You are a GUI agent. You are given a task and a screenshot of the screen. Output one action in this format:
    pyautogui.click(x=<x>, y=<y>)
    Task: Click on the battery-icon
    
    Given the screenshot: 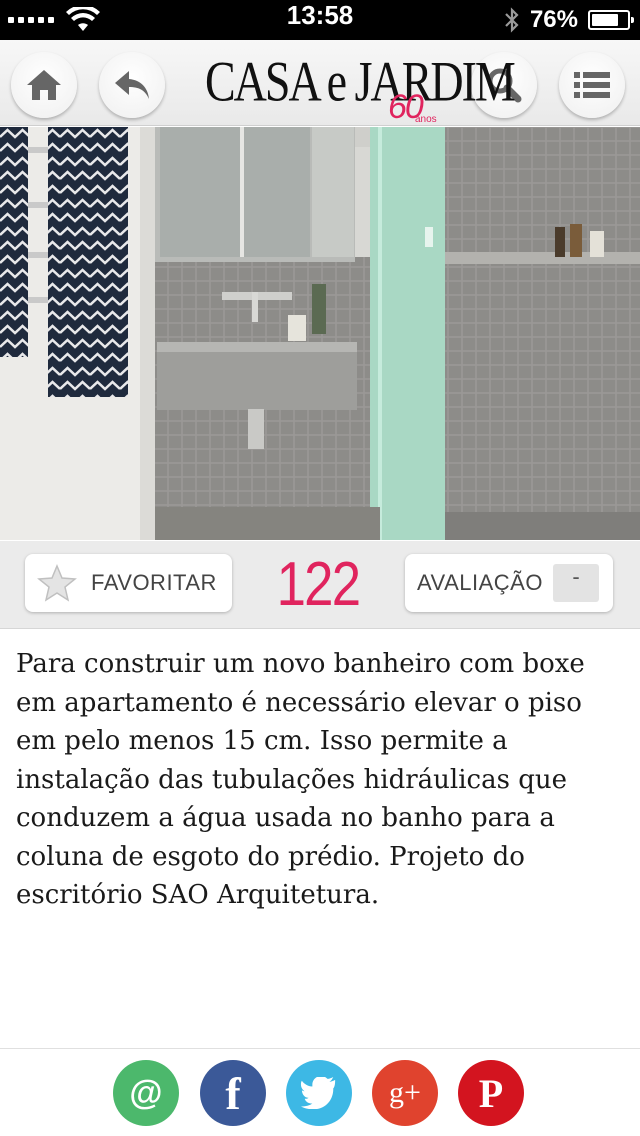 What is the action you would take?
    pyautogui.click(x=611, y=20)
    